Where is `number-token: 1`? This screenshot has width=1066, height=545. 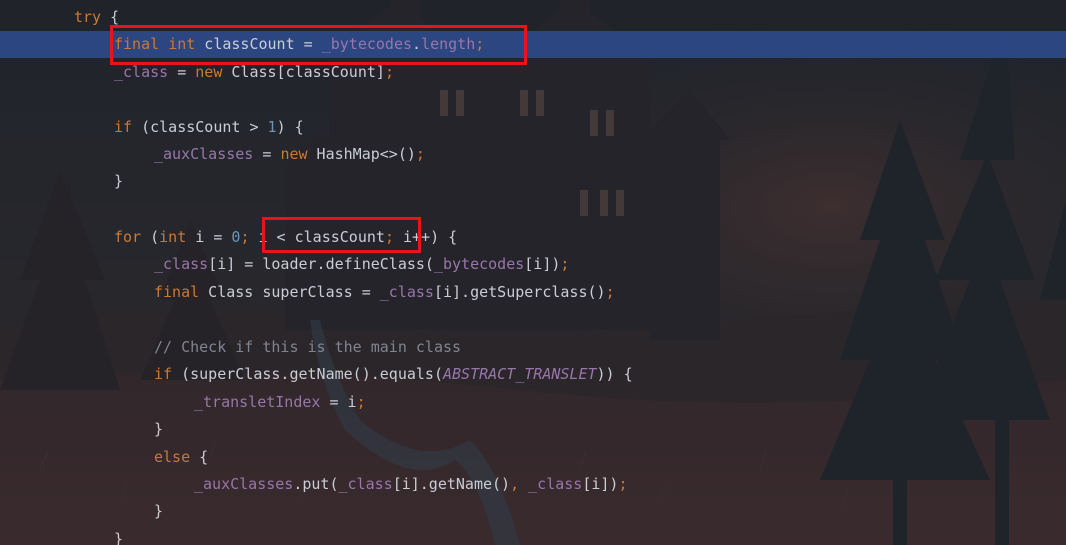 number-token: 1 is located at coordinates (272, 127).